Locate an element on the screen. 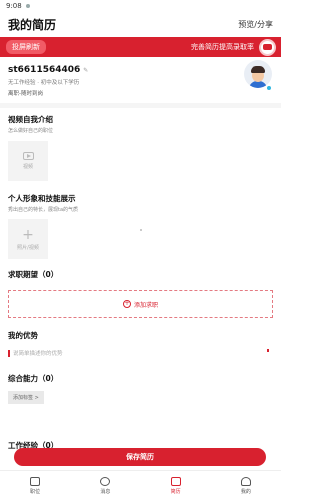 This screenshot has width=320, height=500. abilities-title: 综合能力（0） is located at coordinates (33, 378).